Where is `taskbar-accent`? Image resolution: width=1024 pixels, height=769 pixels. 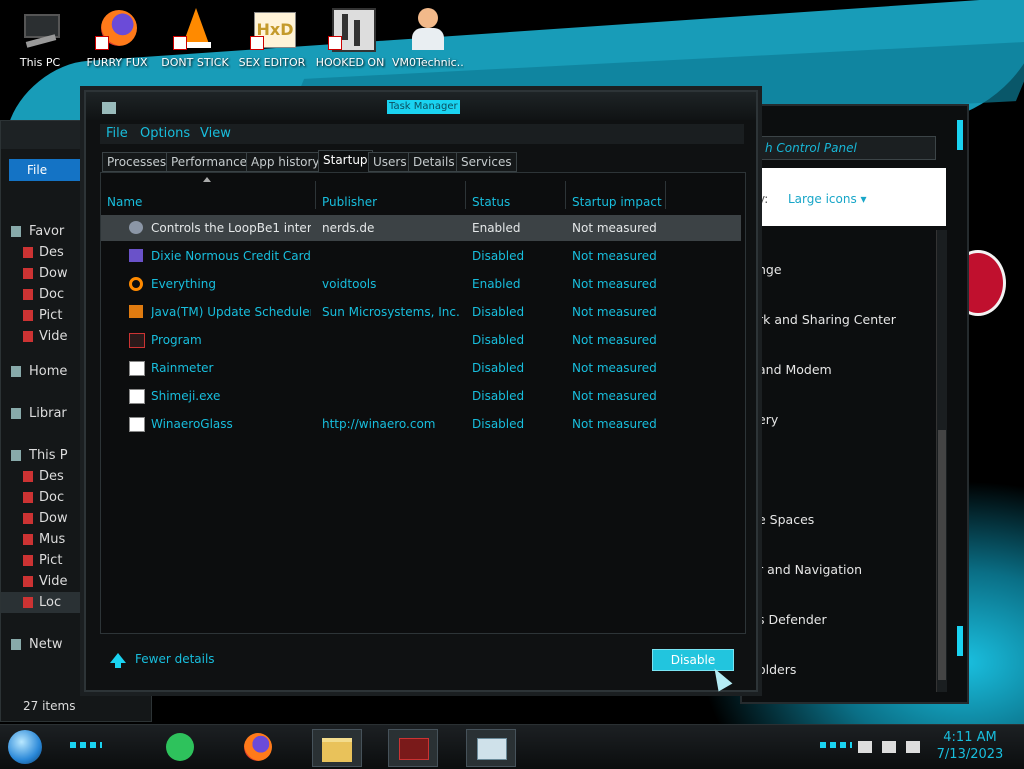 taskbar-accent is located at coordinates (86, 745).